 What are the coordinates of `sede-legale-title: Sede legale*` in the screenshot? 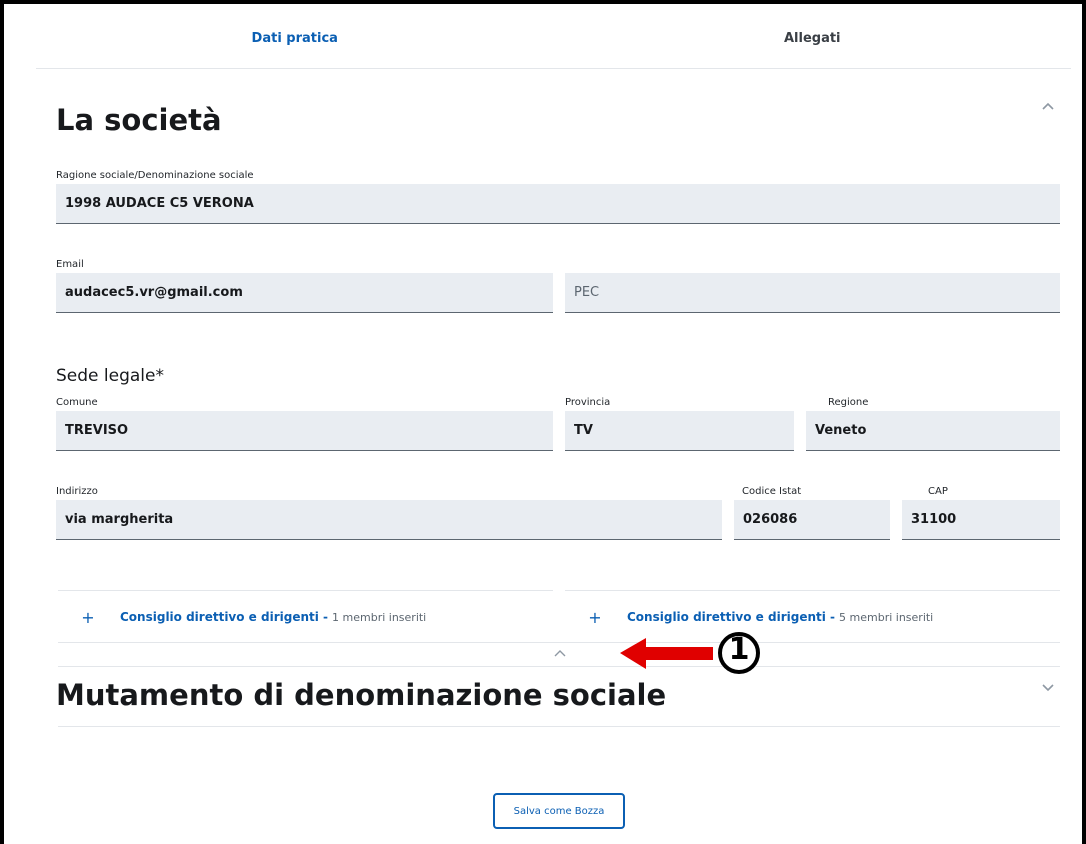 It's located at (110, 376).